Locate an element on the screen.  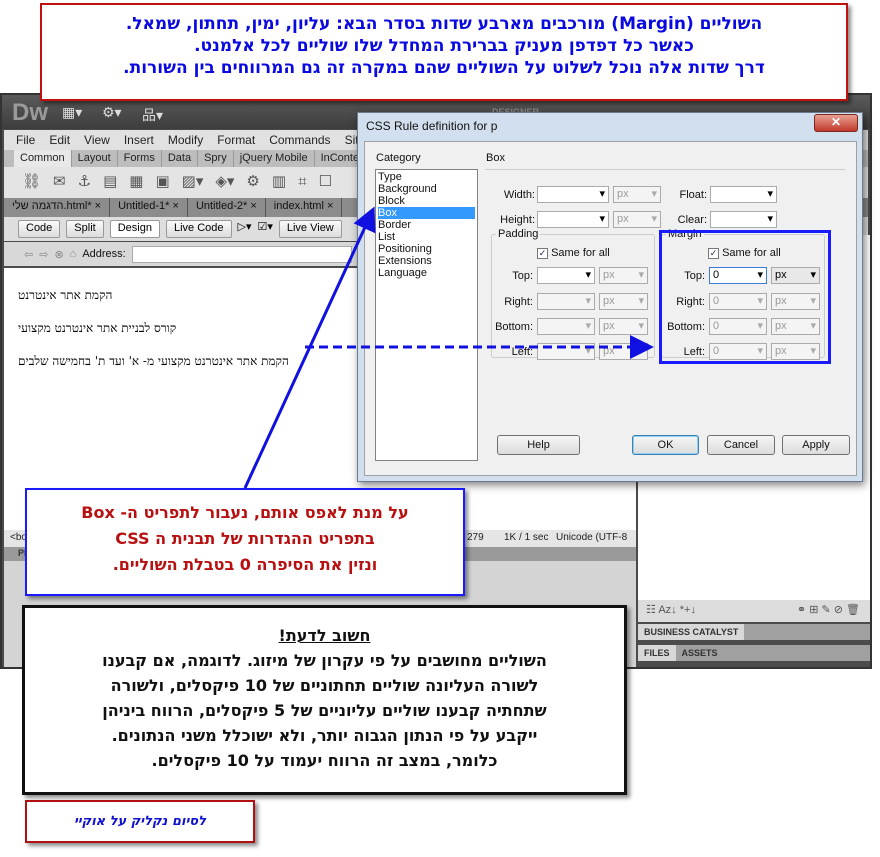
arrow-to-box-category is located at coordinates (309, 347).